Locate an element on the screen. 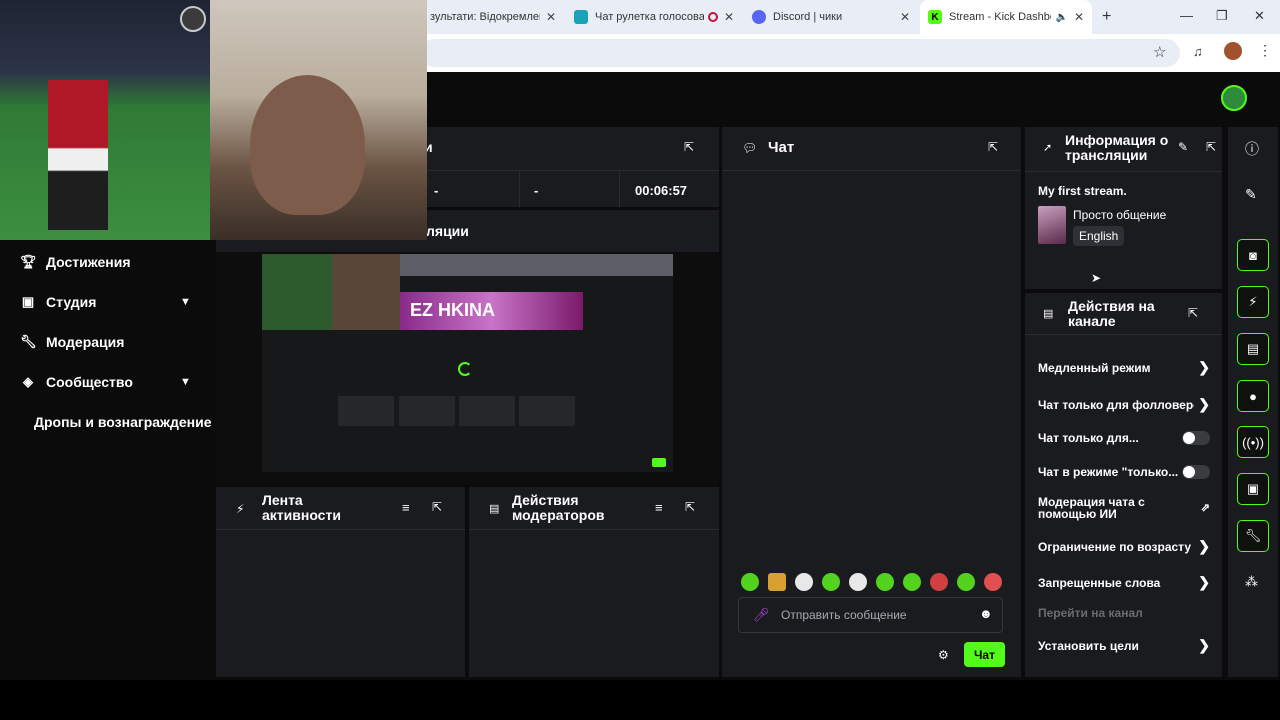 Image resolution: width=1280 pixels, height=720 pixels. sidebar-item-community: ◈ Сообщество ▼ is located at coordinates (110, 382).